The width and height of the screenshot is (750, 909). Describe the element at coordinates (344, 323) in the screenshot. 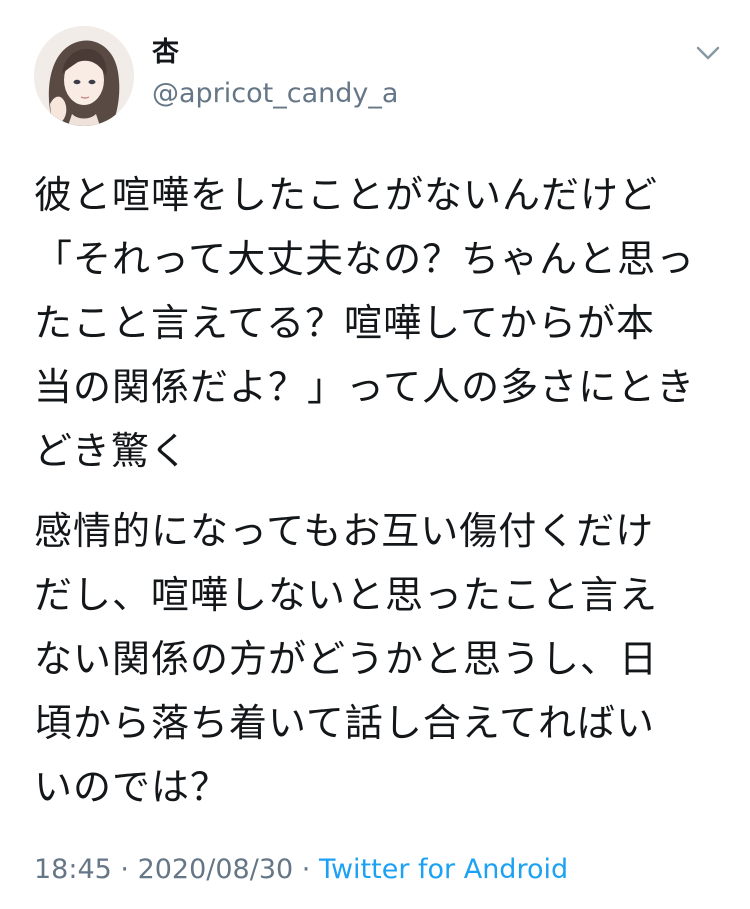

I see `tweet-line: たこと言えてる？喧嘩してからが本` at that location.